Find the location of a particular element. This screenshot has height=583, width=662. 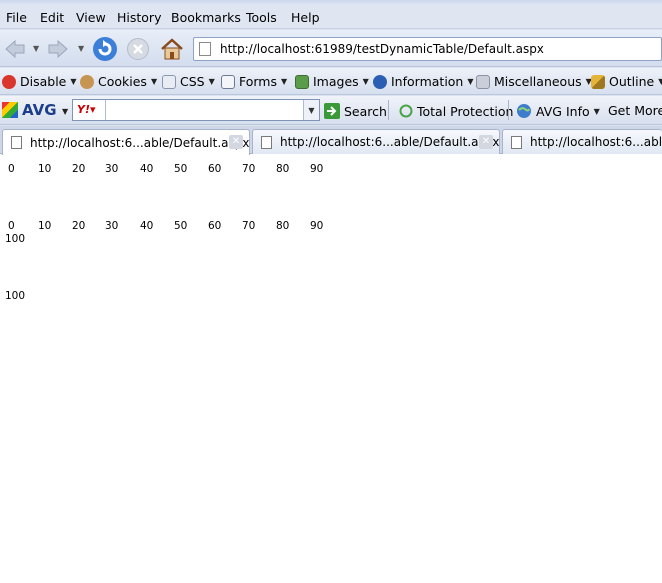

back-arrow-icon is located at coordinates (15, 49).